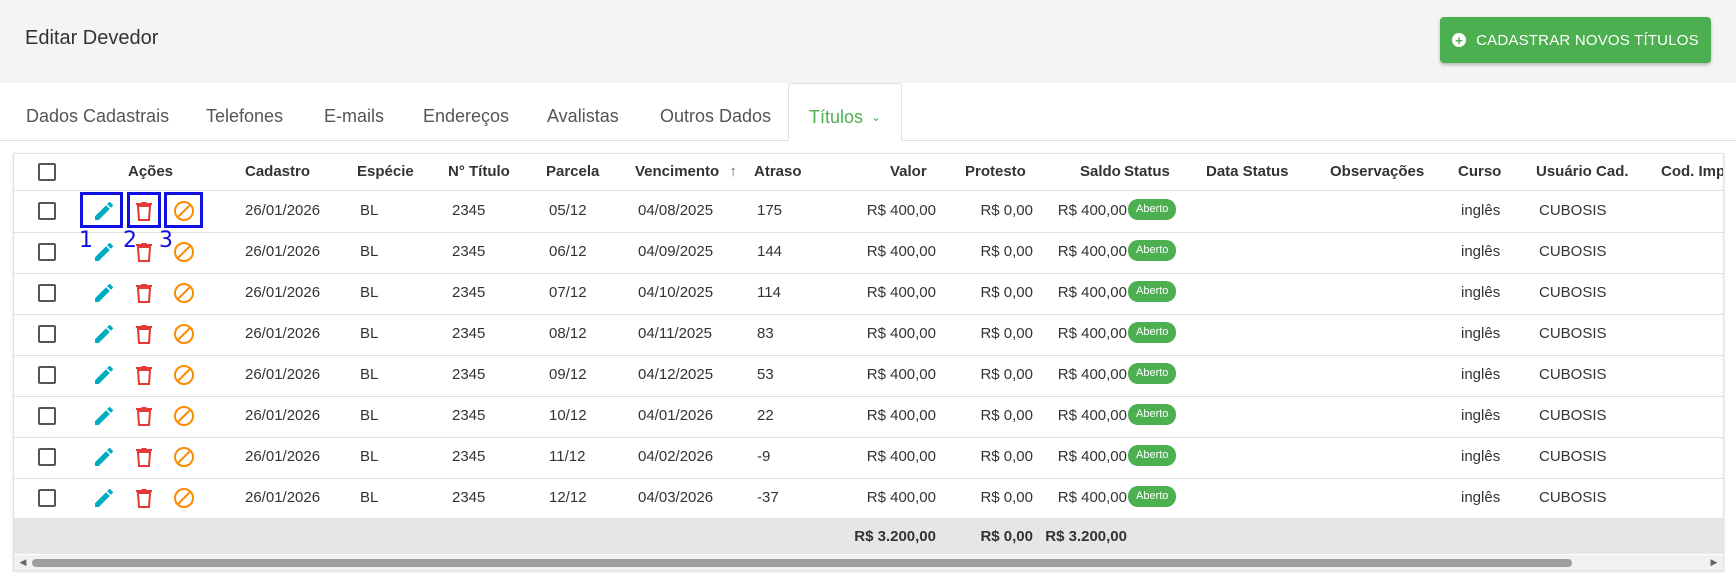 Image resolution: width=1736 pixels, height=578 pixels. What do you see at coordinates (23, 562) in the screenshot?
I see `scroll-left-icon: ◀` at bounding box center [23, 562].